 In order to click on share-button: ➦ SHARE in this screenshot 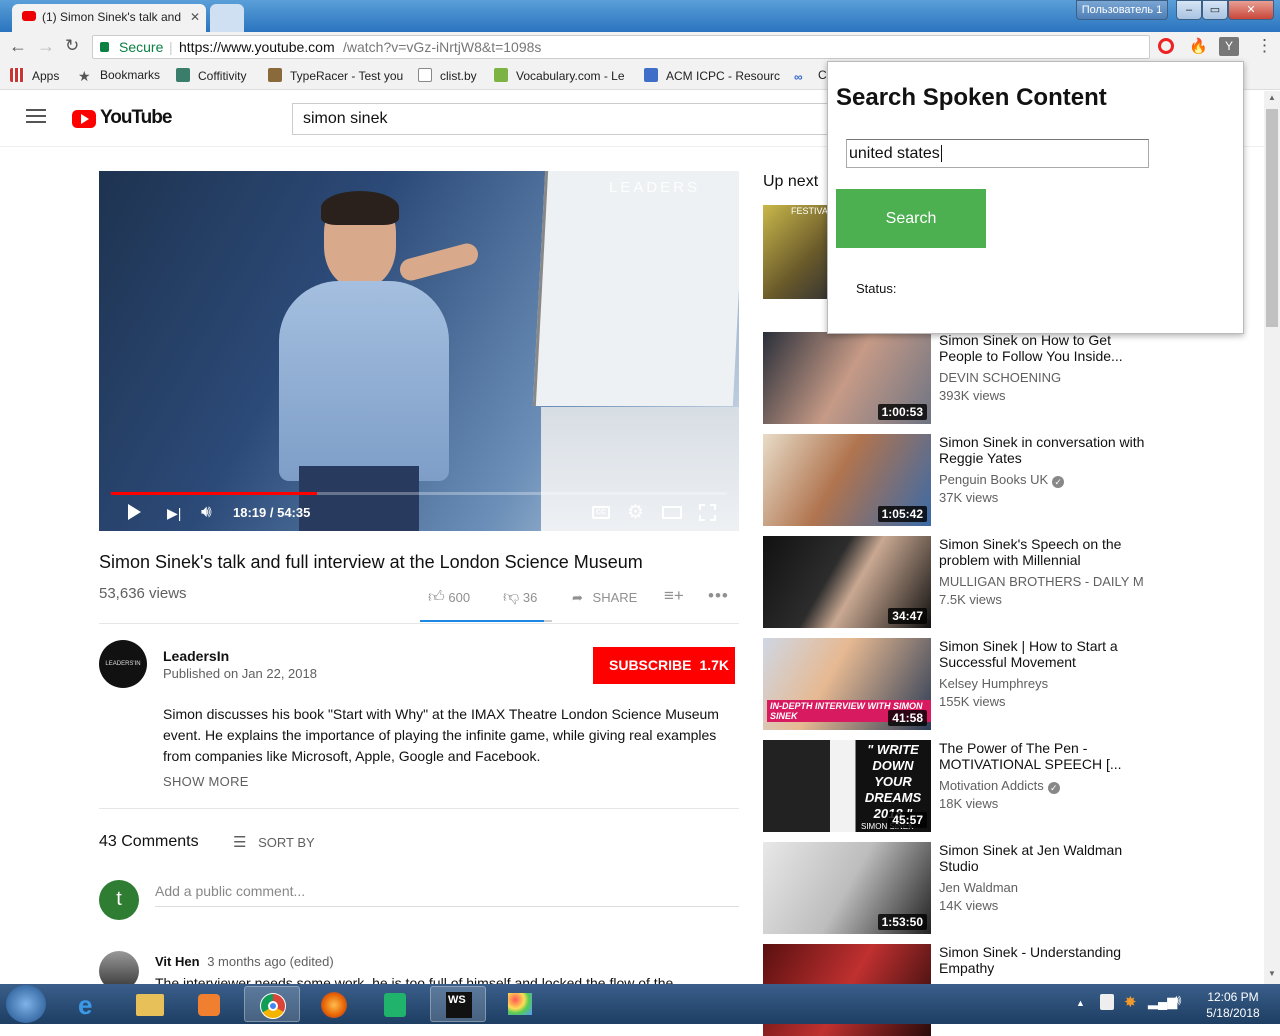, I will do `click(604, 598)`.